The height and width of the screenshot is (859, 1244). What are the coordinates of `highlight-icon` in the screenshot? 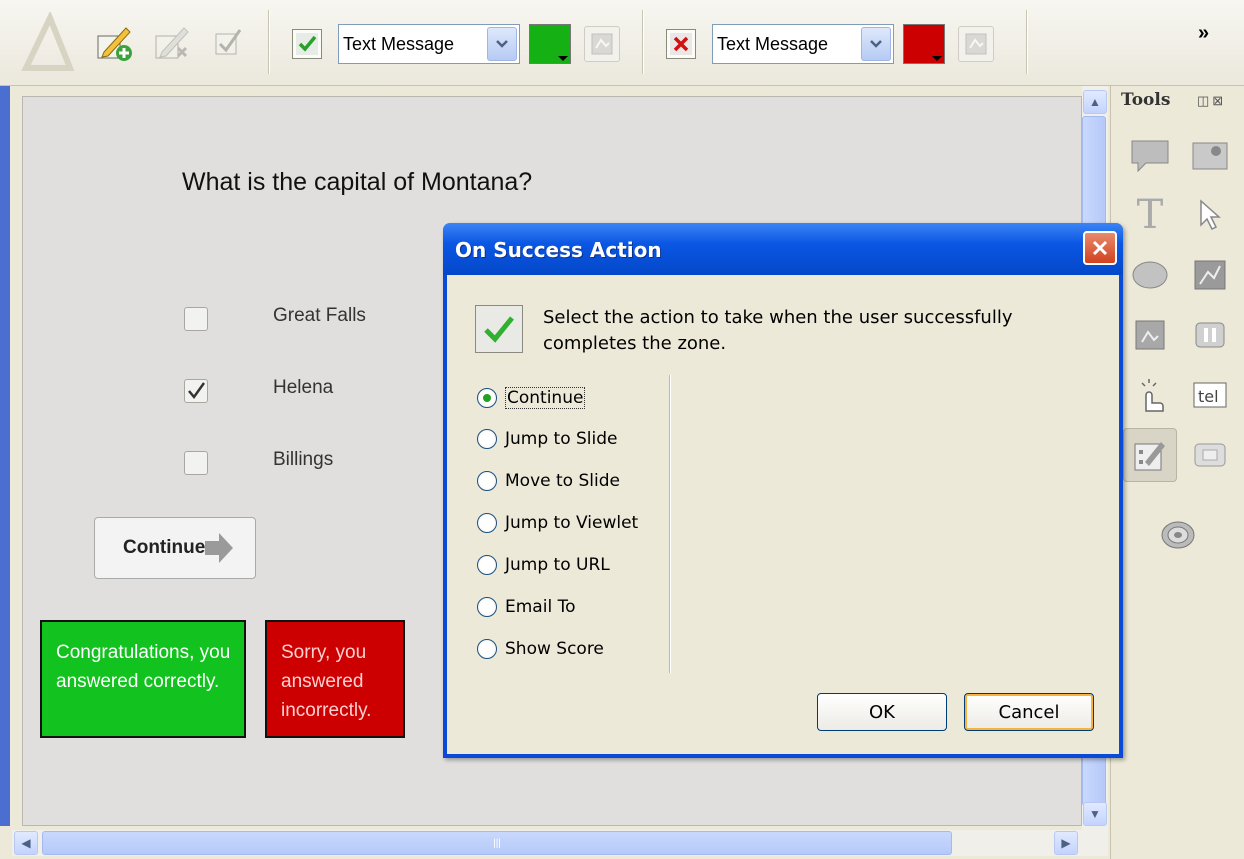 It's located at (1150, 275).